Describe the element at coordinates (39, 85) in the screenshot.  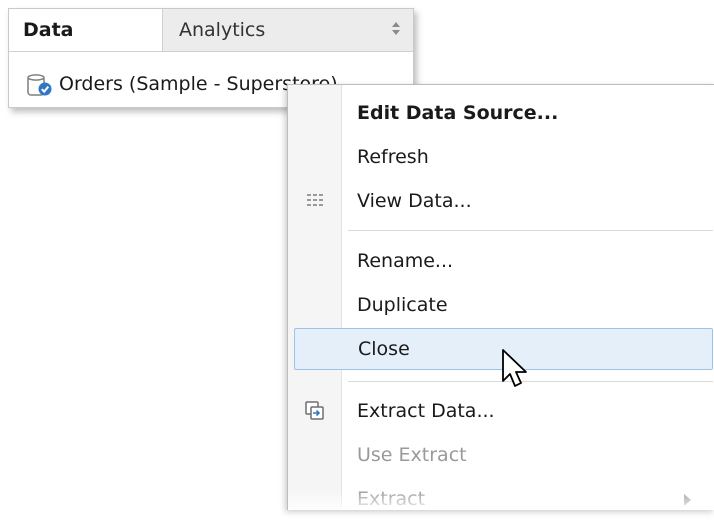
I see `database-connected-icon` at that location.